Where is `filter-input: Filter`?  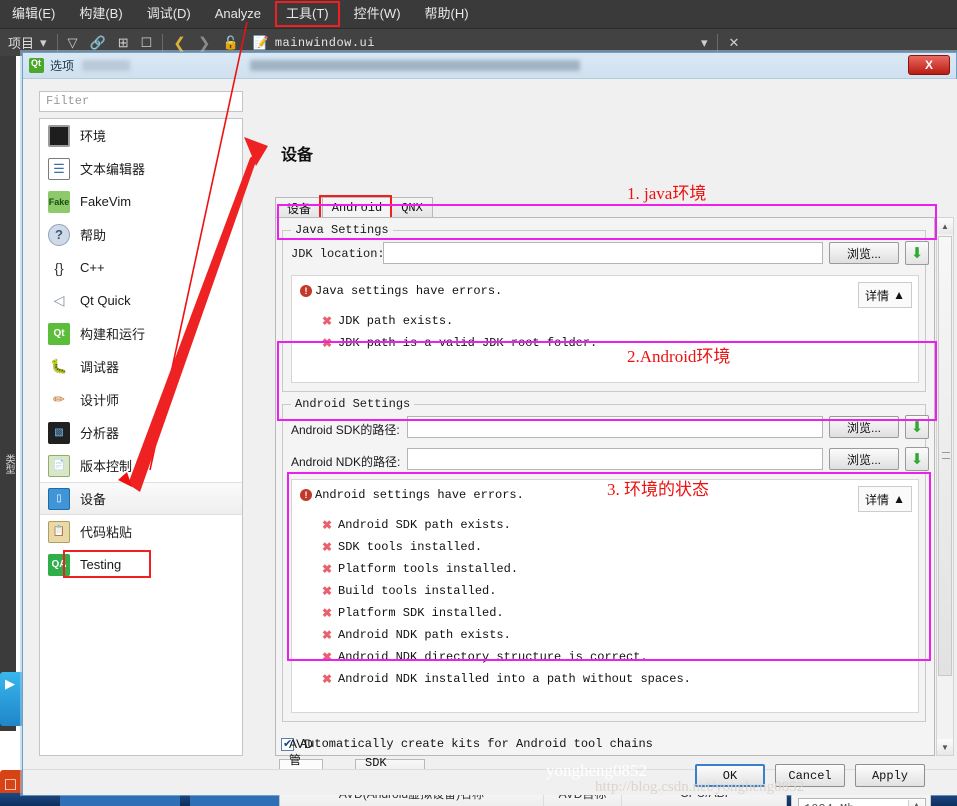
filter-input: Filter is located at coordinates (141, 101).